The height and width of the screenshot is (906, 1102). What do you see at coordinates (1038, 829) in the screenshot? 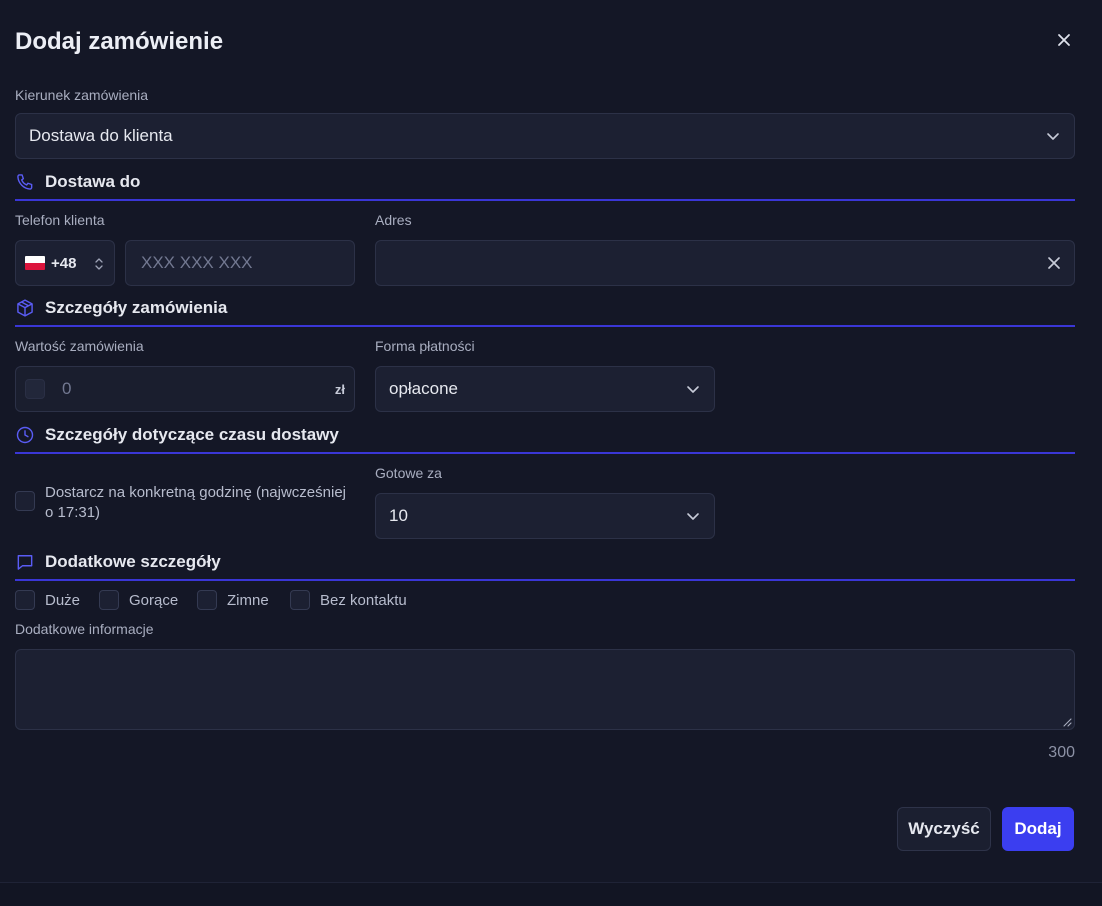
I see `add-button: Dodaj` at bounding box center [1038, 829].